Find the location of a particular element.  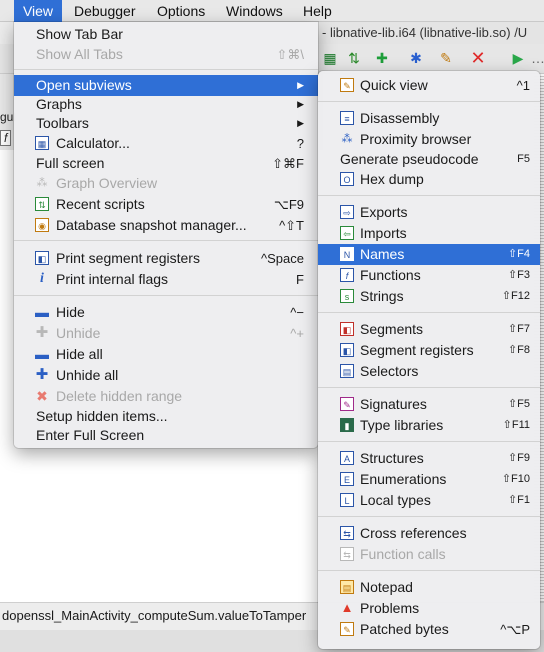

add-icon: ✚ is located at coordinates (382, 58).